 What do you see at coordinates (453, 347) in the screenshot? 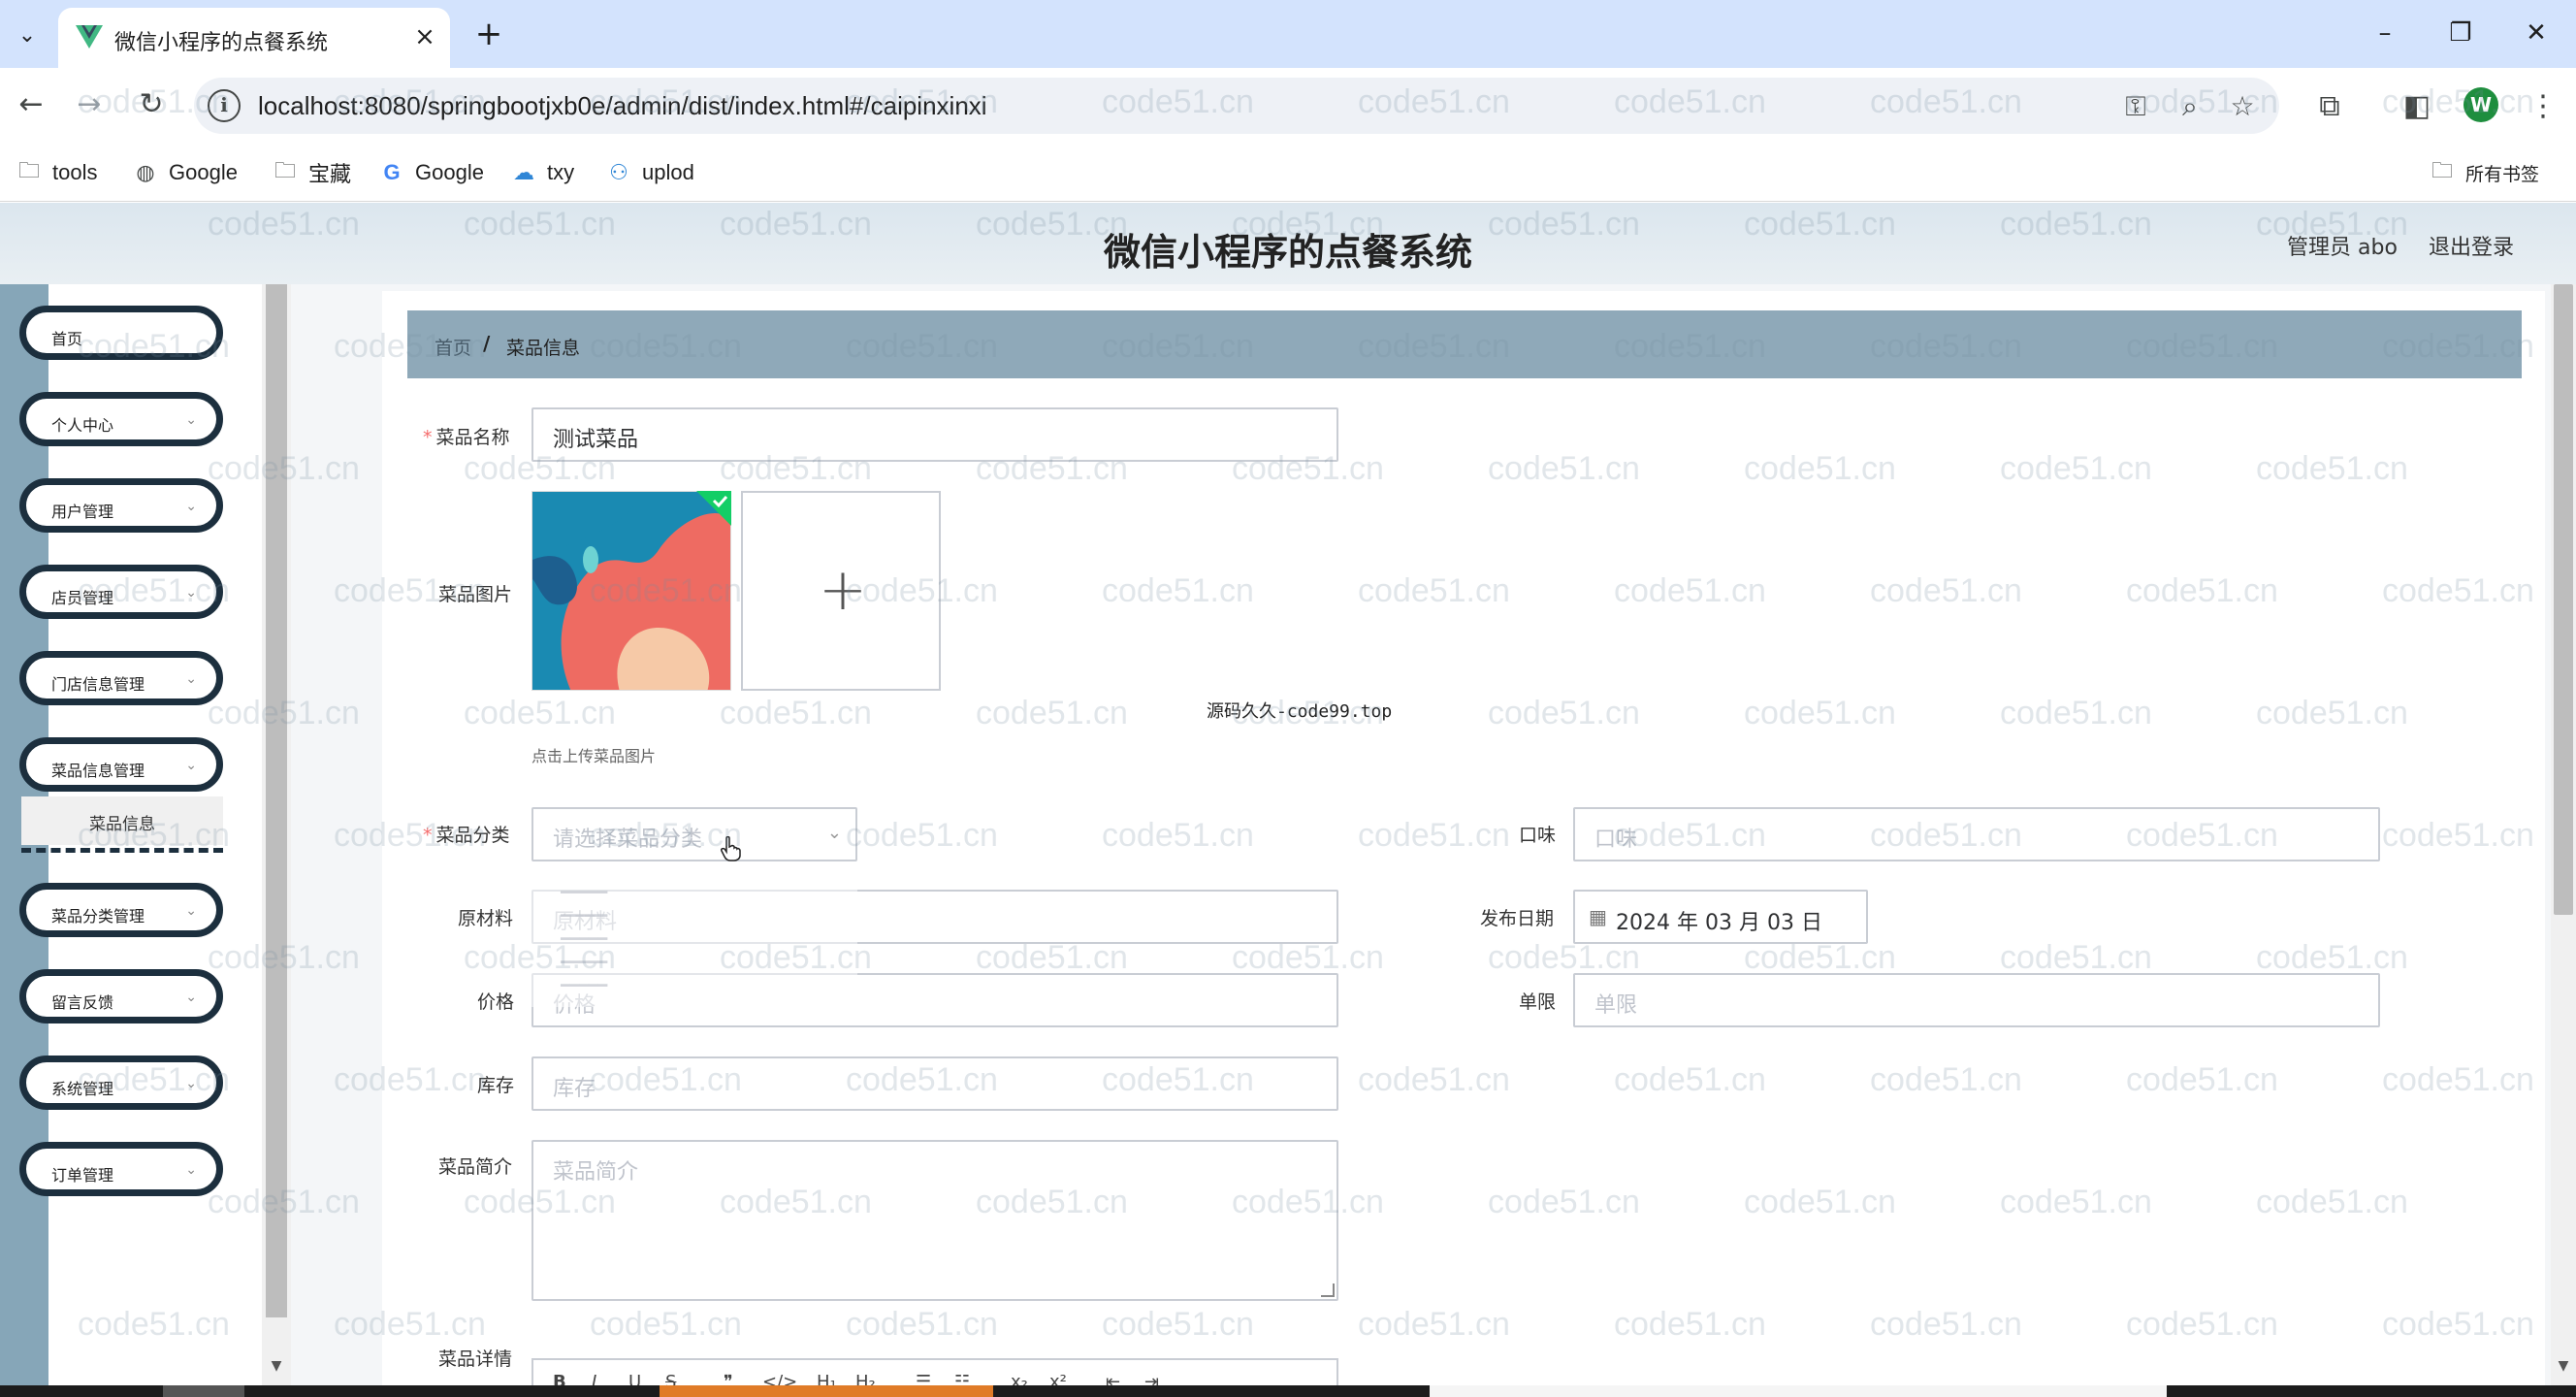
I see `breadcrumb-home: 首页` at bounding box center [453, 347].